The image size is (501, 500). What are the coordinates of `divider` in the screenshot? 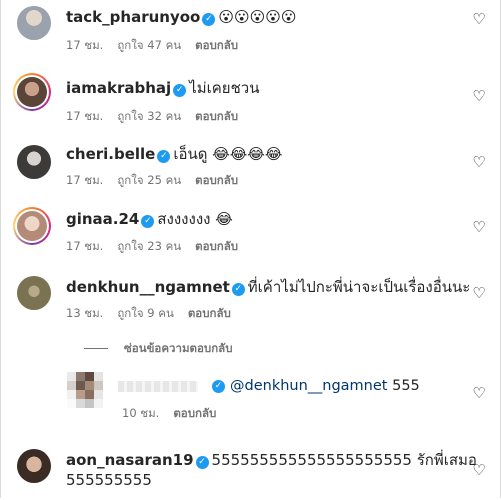 It's located at (96, 348).